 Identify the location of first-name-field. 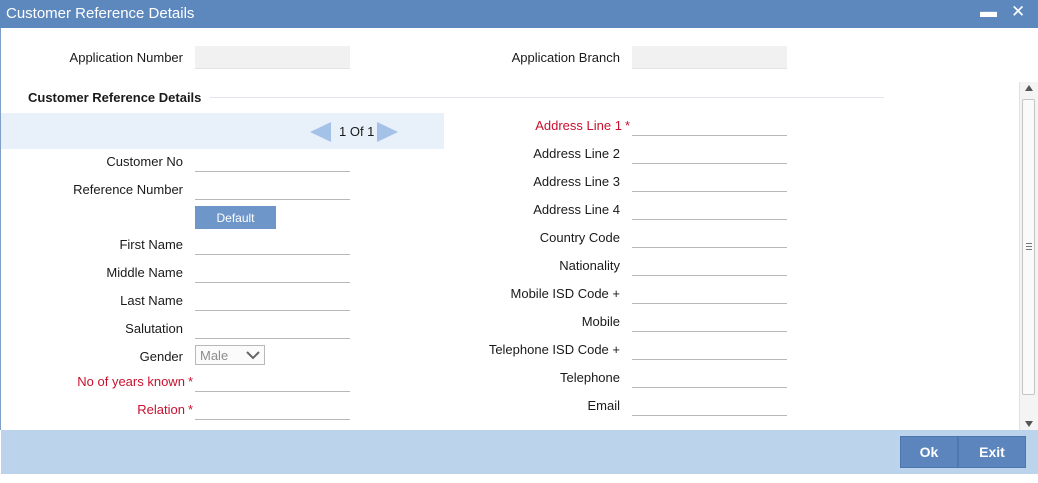
(272, 244).